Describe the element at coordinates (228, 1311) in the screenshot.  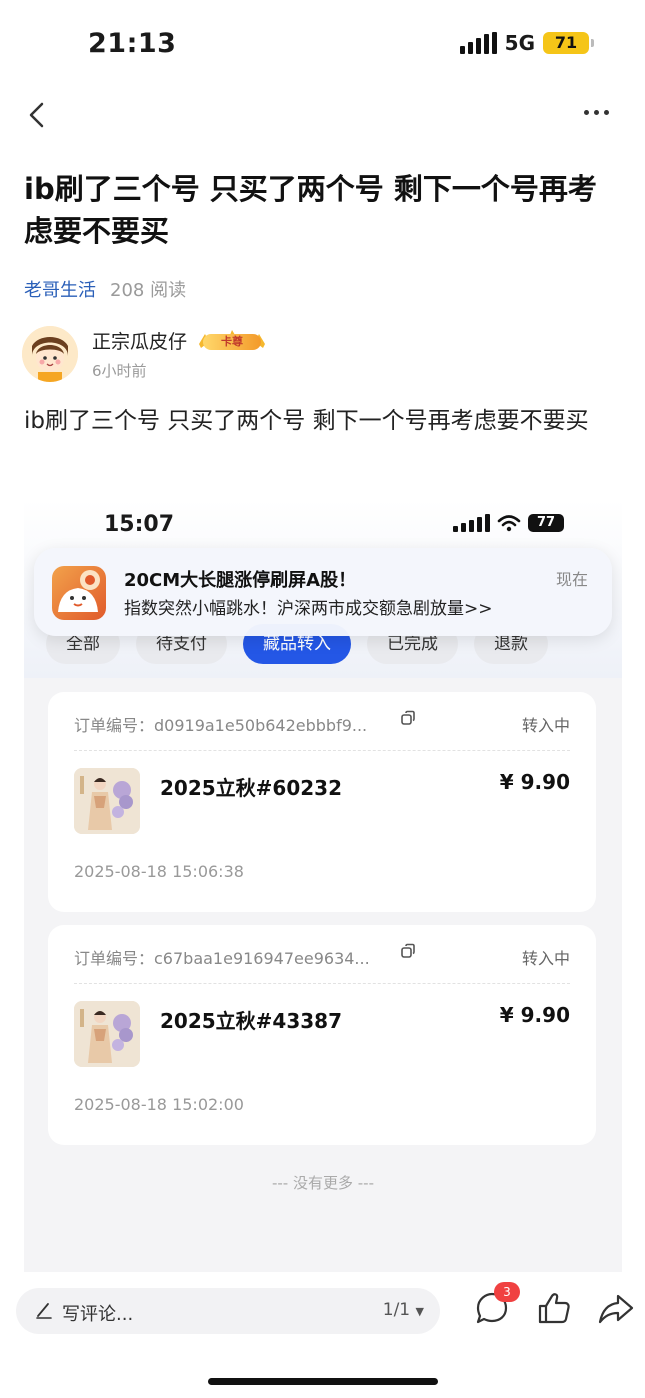
I see `comment-input: 写评论... 1/1 ▼` at that location.